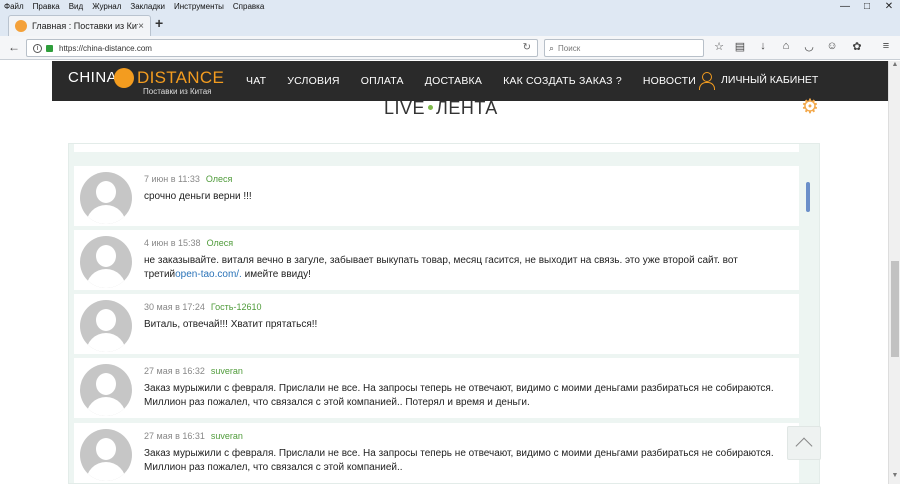 The image size is (900, 484). I want to click on url-bar: i https://china-distance.com ↻, so click(282, 48).